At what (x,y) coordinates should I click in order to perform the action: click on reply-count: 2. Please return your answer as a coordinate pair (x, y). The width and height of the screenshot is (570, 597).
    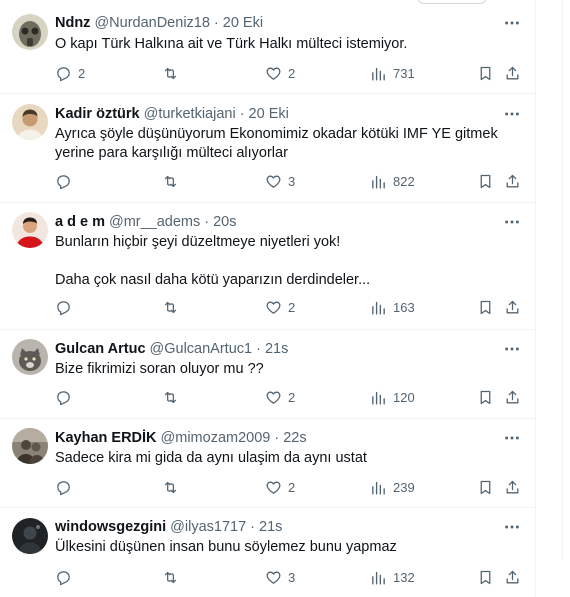
    Looking at the image, I should click on (82, 73).